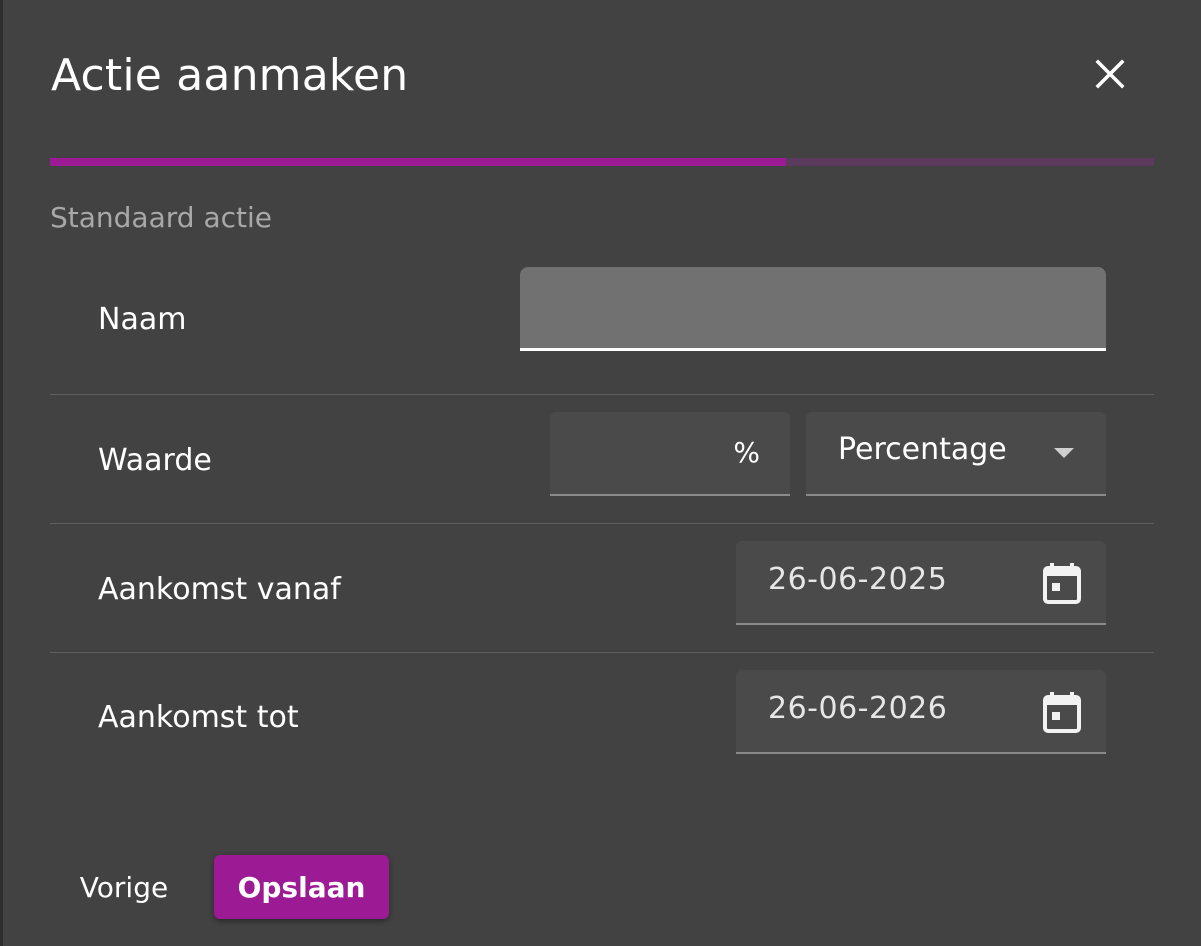 Image resolution: width=1201 pixels, height=946 pixels. Describe the element at coordinates (813, 309) in the screenshot. I see `naam-input` at that location.